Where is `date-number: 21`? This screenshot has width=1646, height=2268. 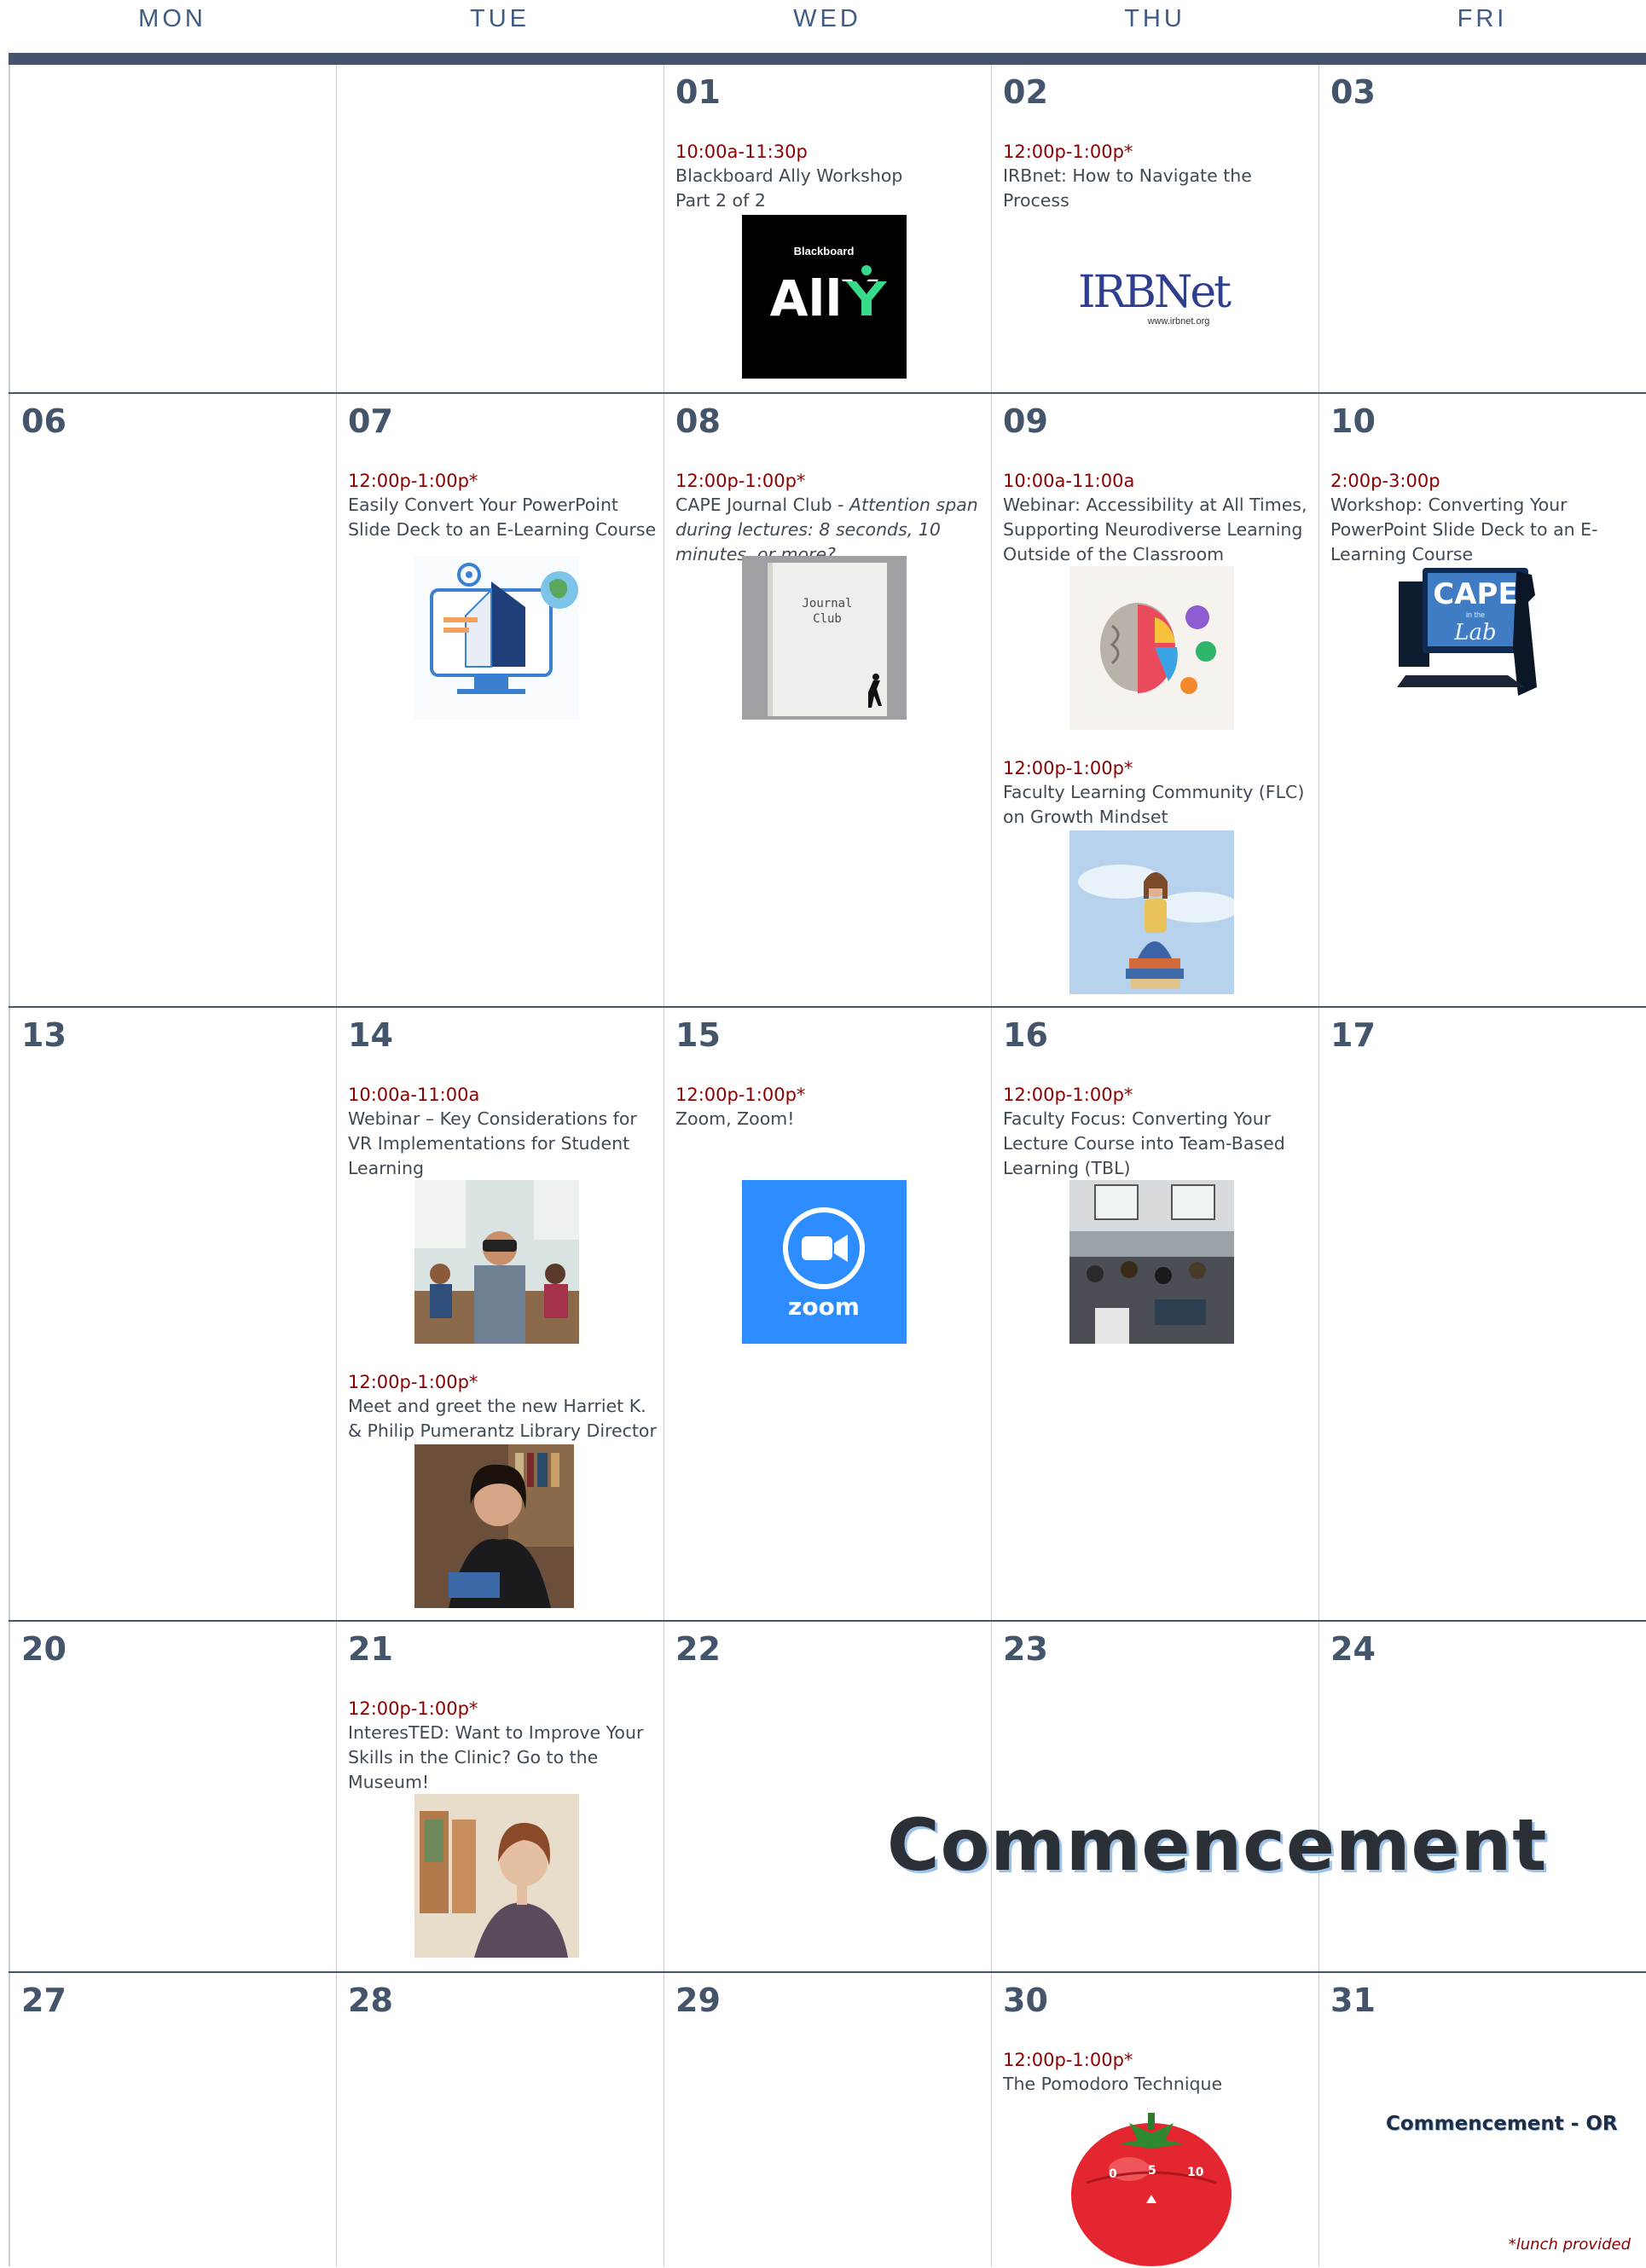
date-number: 21 is located at coordinates (370, 1649).